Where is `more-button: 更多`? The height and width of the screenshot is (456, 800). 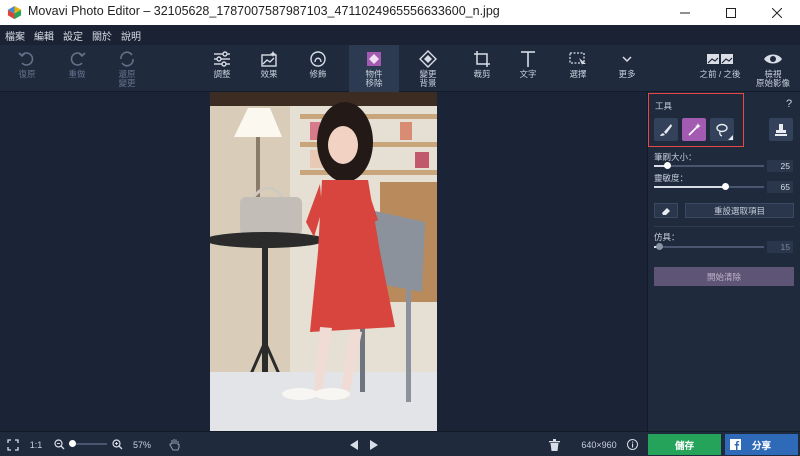
more-button: 更多 is located at coordinates (627, 68).